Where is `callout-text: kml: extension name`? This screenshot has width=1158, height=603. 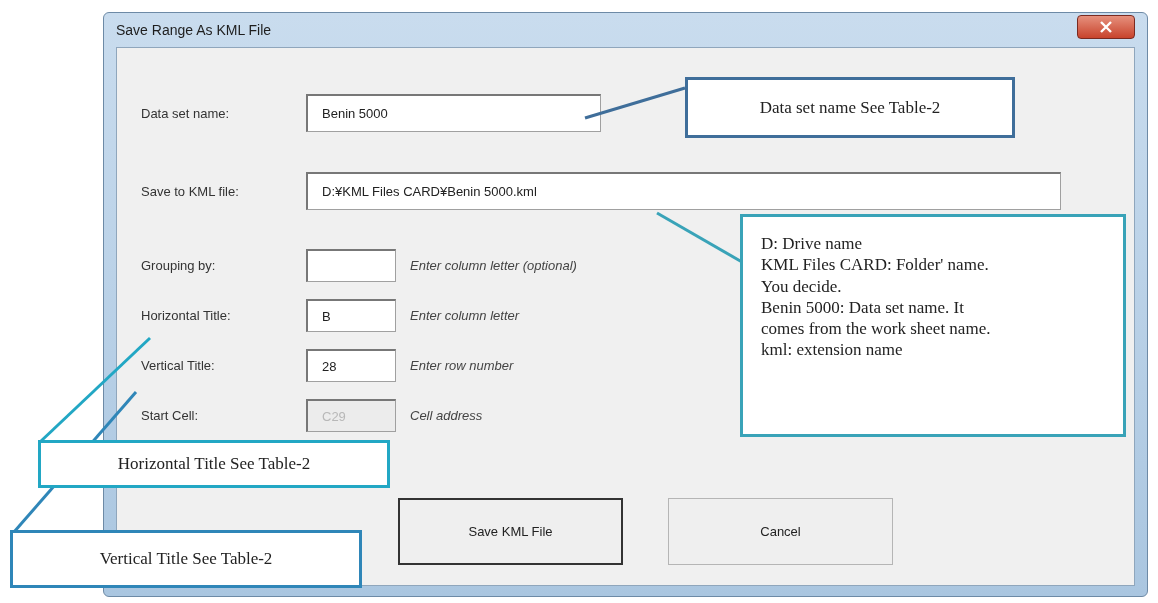
callout-text: kml: extension name is located at coordinates (832, 350).